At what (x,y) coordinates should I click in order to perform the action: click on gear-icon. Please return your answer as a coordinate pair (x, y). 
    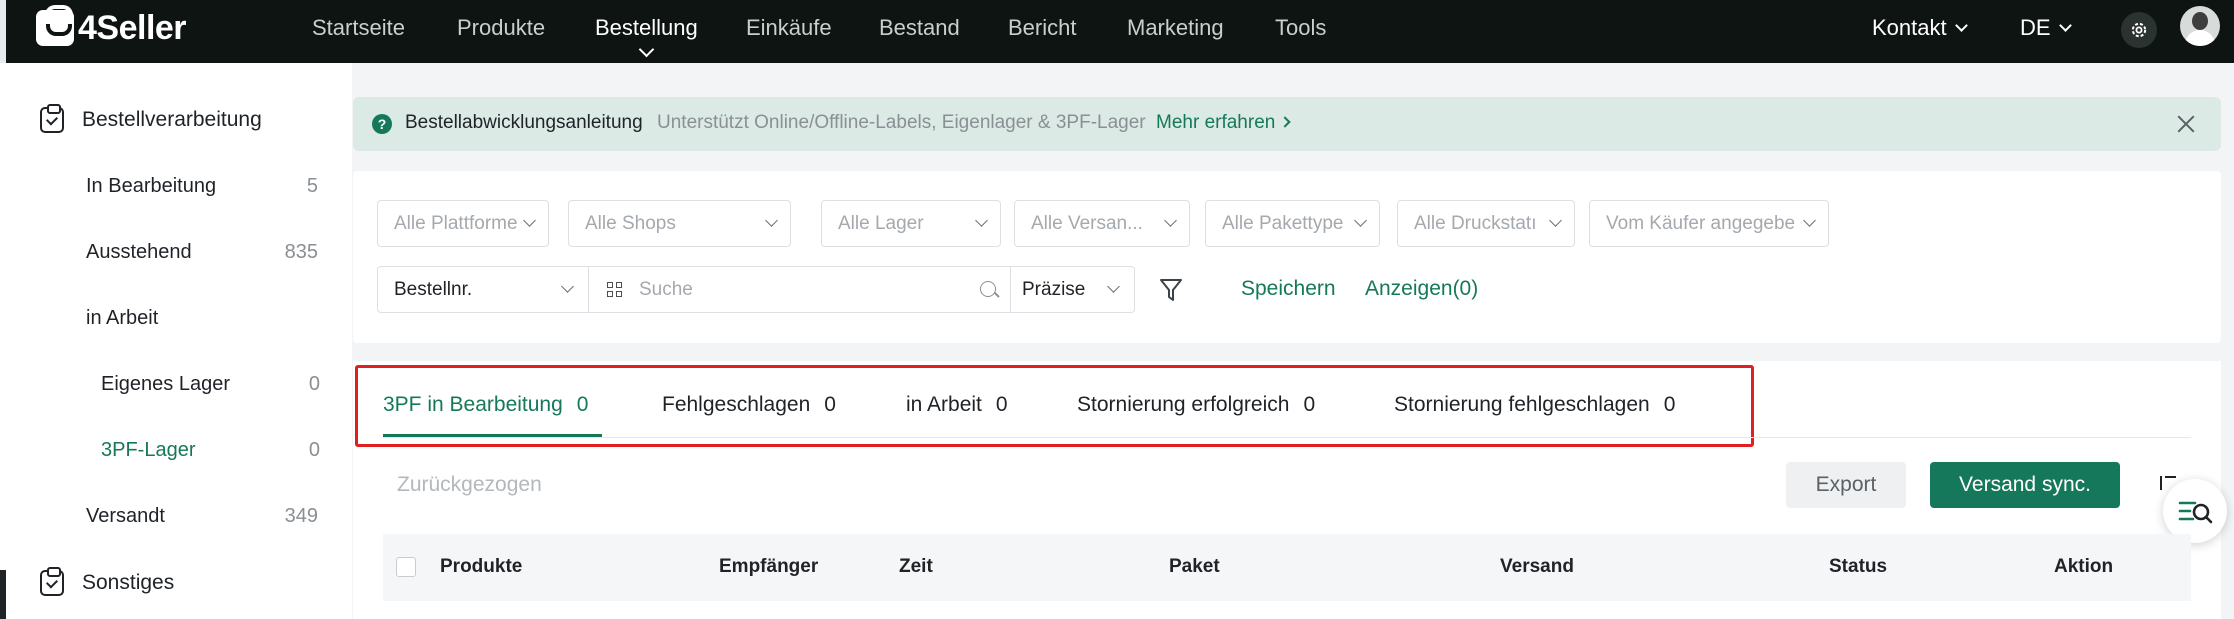
    Looking at the image, I should click on (2139, 30).